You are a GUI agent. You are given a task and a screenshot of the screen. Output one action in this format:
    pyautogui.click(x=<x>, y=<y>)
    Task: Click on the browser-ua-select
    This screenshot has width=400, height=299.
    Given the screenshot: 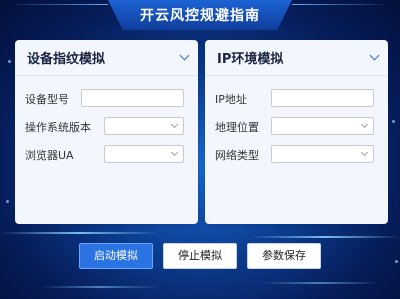 What is the action you would take?
    pyautogui.click(x=144, y=154)
    